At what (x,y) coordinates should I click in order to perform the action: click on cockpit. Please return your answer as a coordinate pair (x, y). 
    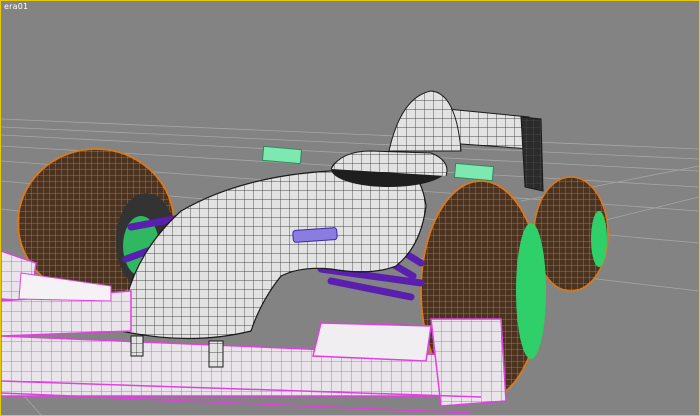
    Looking at the image, I should click on (389, 168).